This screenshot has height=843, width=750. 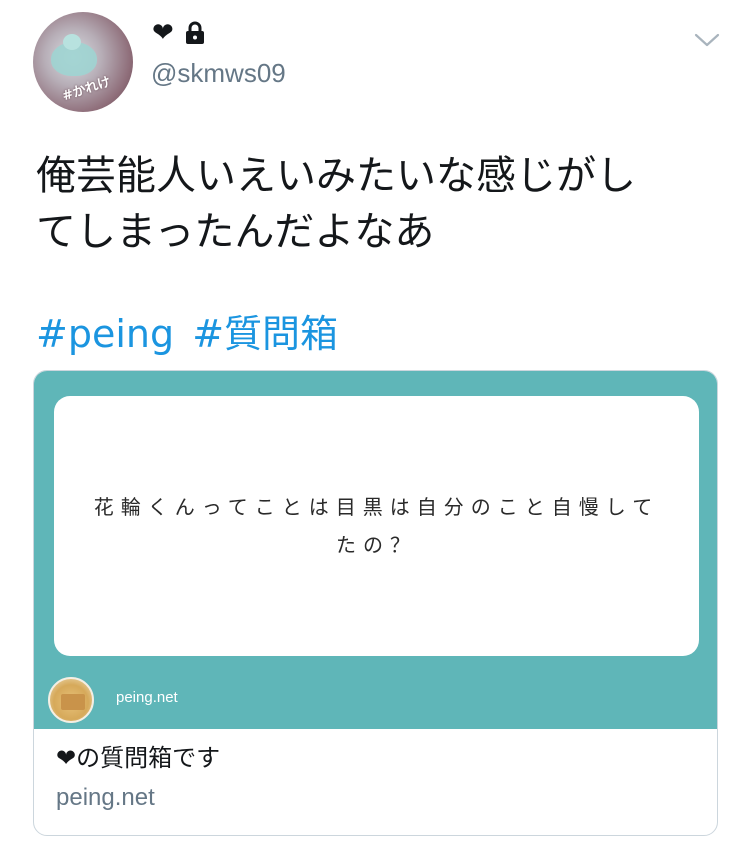 What do you see at coordinates (163, 33) in the screenshot?
I see `display-name: ❤` at bounding box center [163, 33].